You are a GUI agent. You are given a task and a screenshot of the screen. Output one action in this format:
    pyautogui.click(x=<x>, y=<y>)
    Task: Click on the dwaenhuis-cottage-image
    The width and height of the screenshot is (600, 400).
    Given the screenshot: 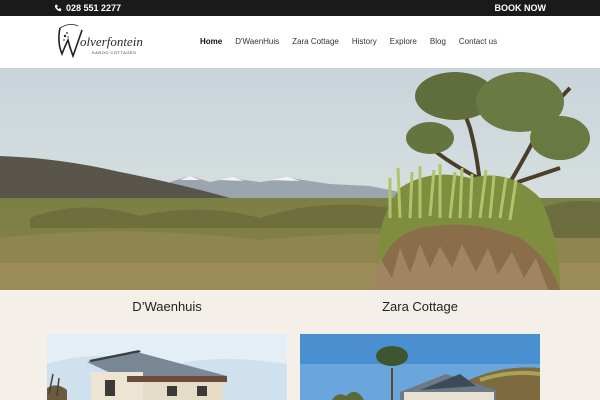 What is the action you would take?
    pyautogui.click(x=167, y=367)
    